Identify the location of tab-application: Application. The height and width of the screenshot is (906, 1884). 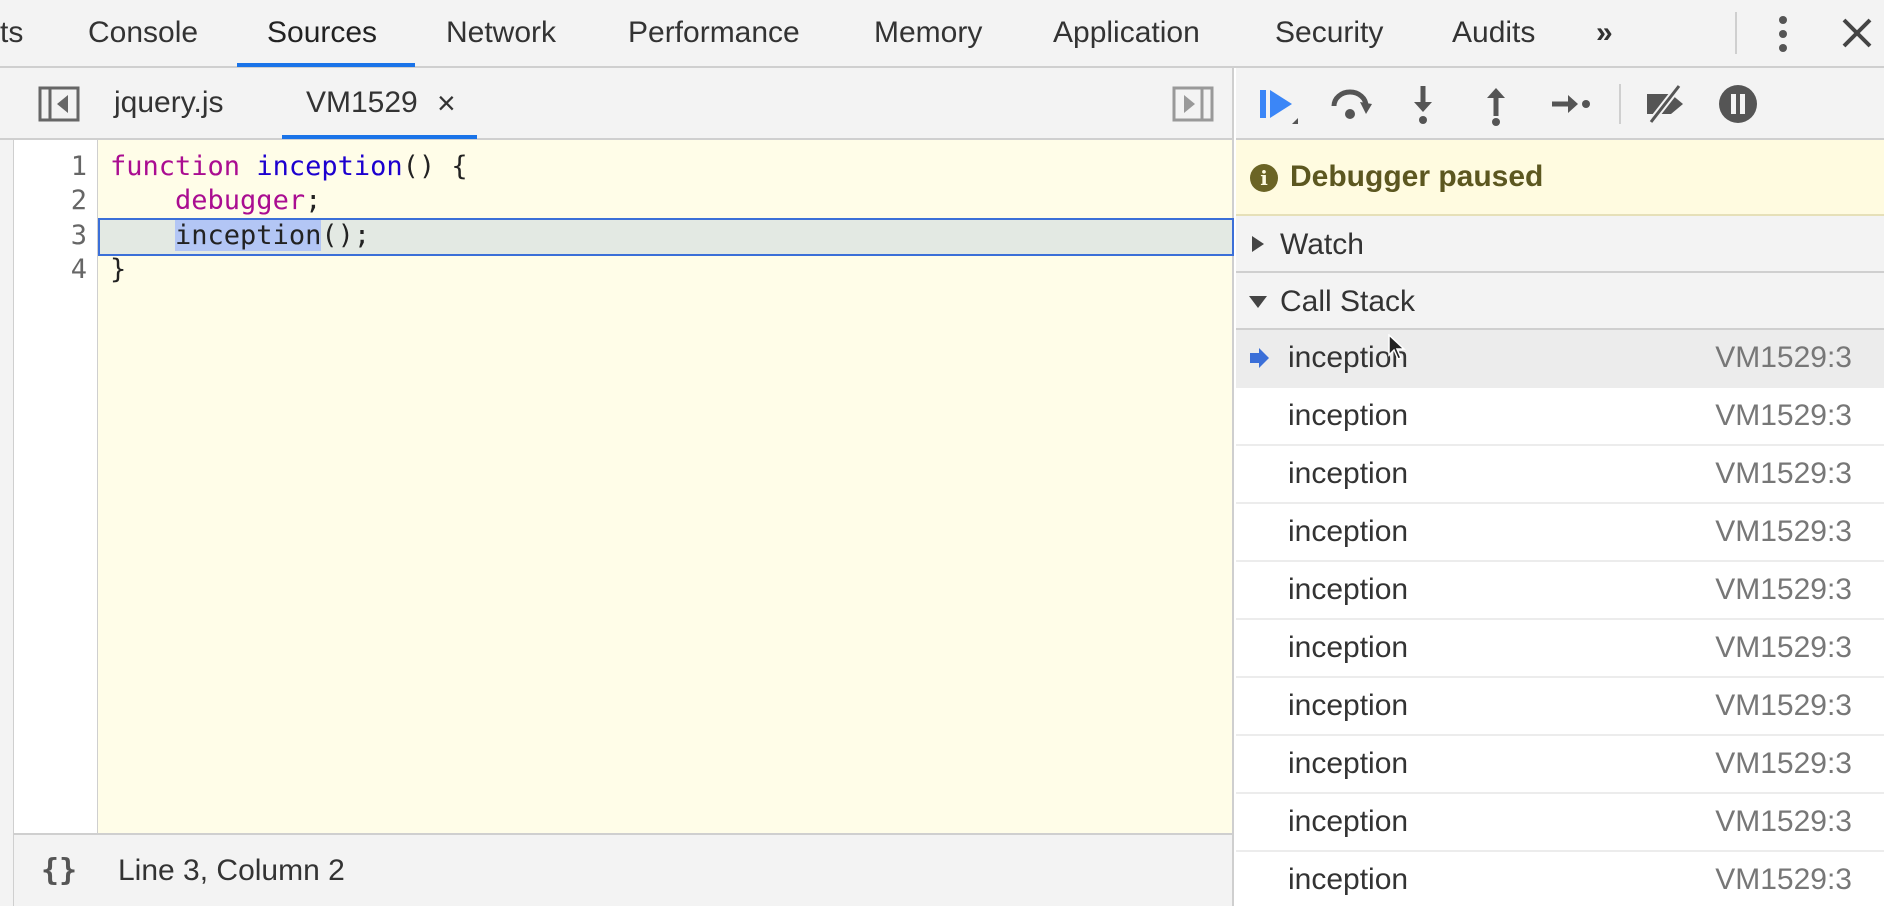
(1126, 33).